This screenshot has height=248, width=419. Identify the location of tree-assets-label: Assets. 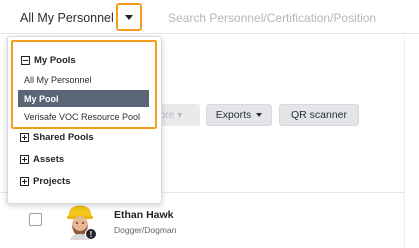
(49, 159).